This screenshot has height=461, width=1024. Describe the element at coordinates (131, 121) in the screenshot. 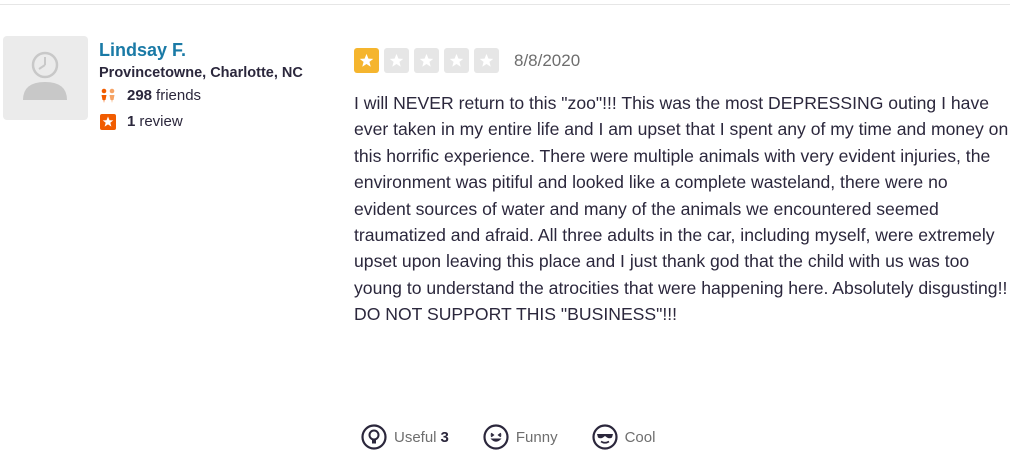

I see `reviews-count: 1` at that location.